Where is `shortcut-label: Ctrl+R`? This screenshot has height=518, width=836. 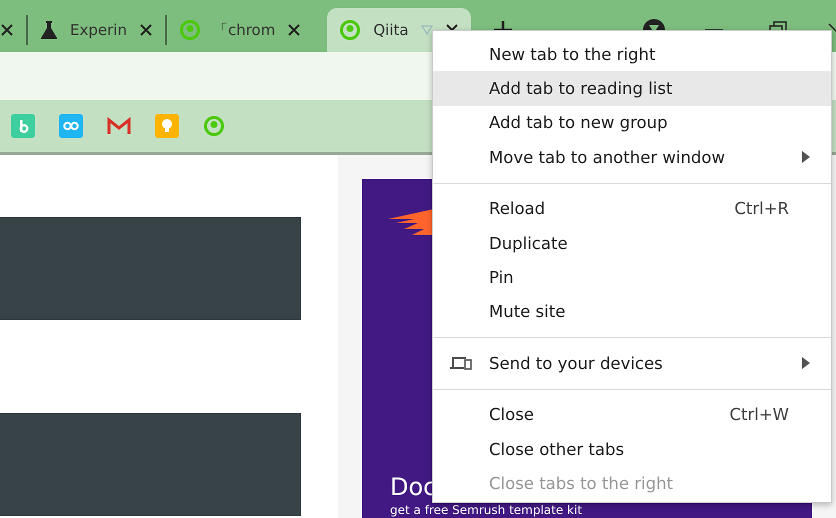
shortcut-label: Ctrl+R is located at coordinates (761, 208).